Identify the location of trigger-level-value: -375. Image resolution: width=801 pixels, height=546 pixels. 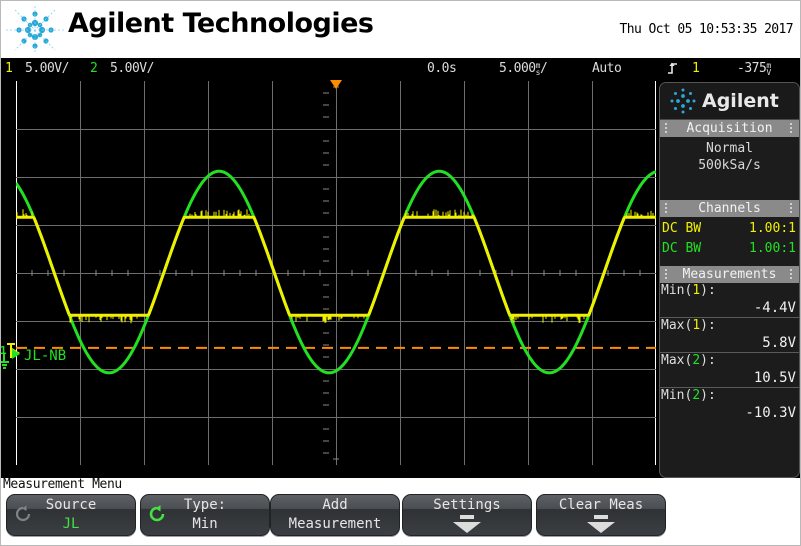
(752, 68).